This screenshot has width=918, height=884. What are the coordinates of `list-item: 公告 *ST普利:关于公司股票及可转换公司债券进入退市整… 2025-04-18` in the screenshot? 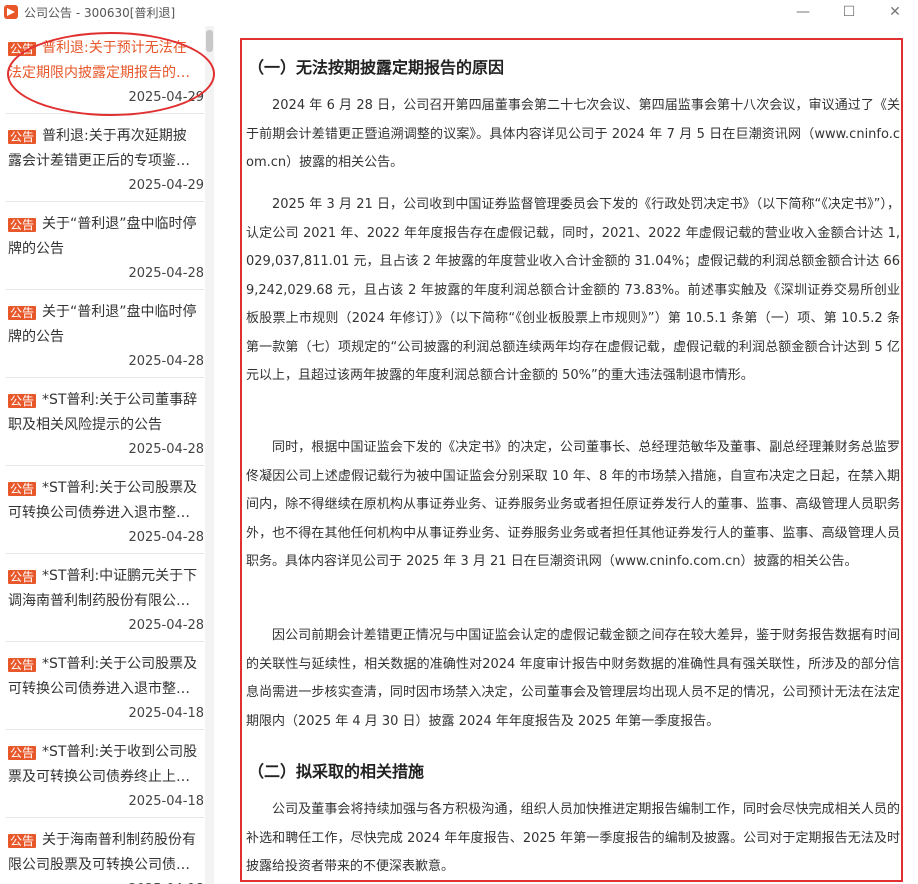 It's located at (105, 686).